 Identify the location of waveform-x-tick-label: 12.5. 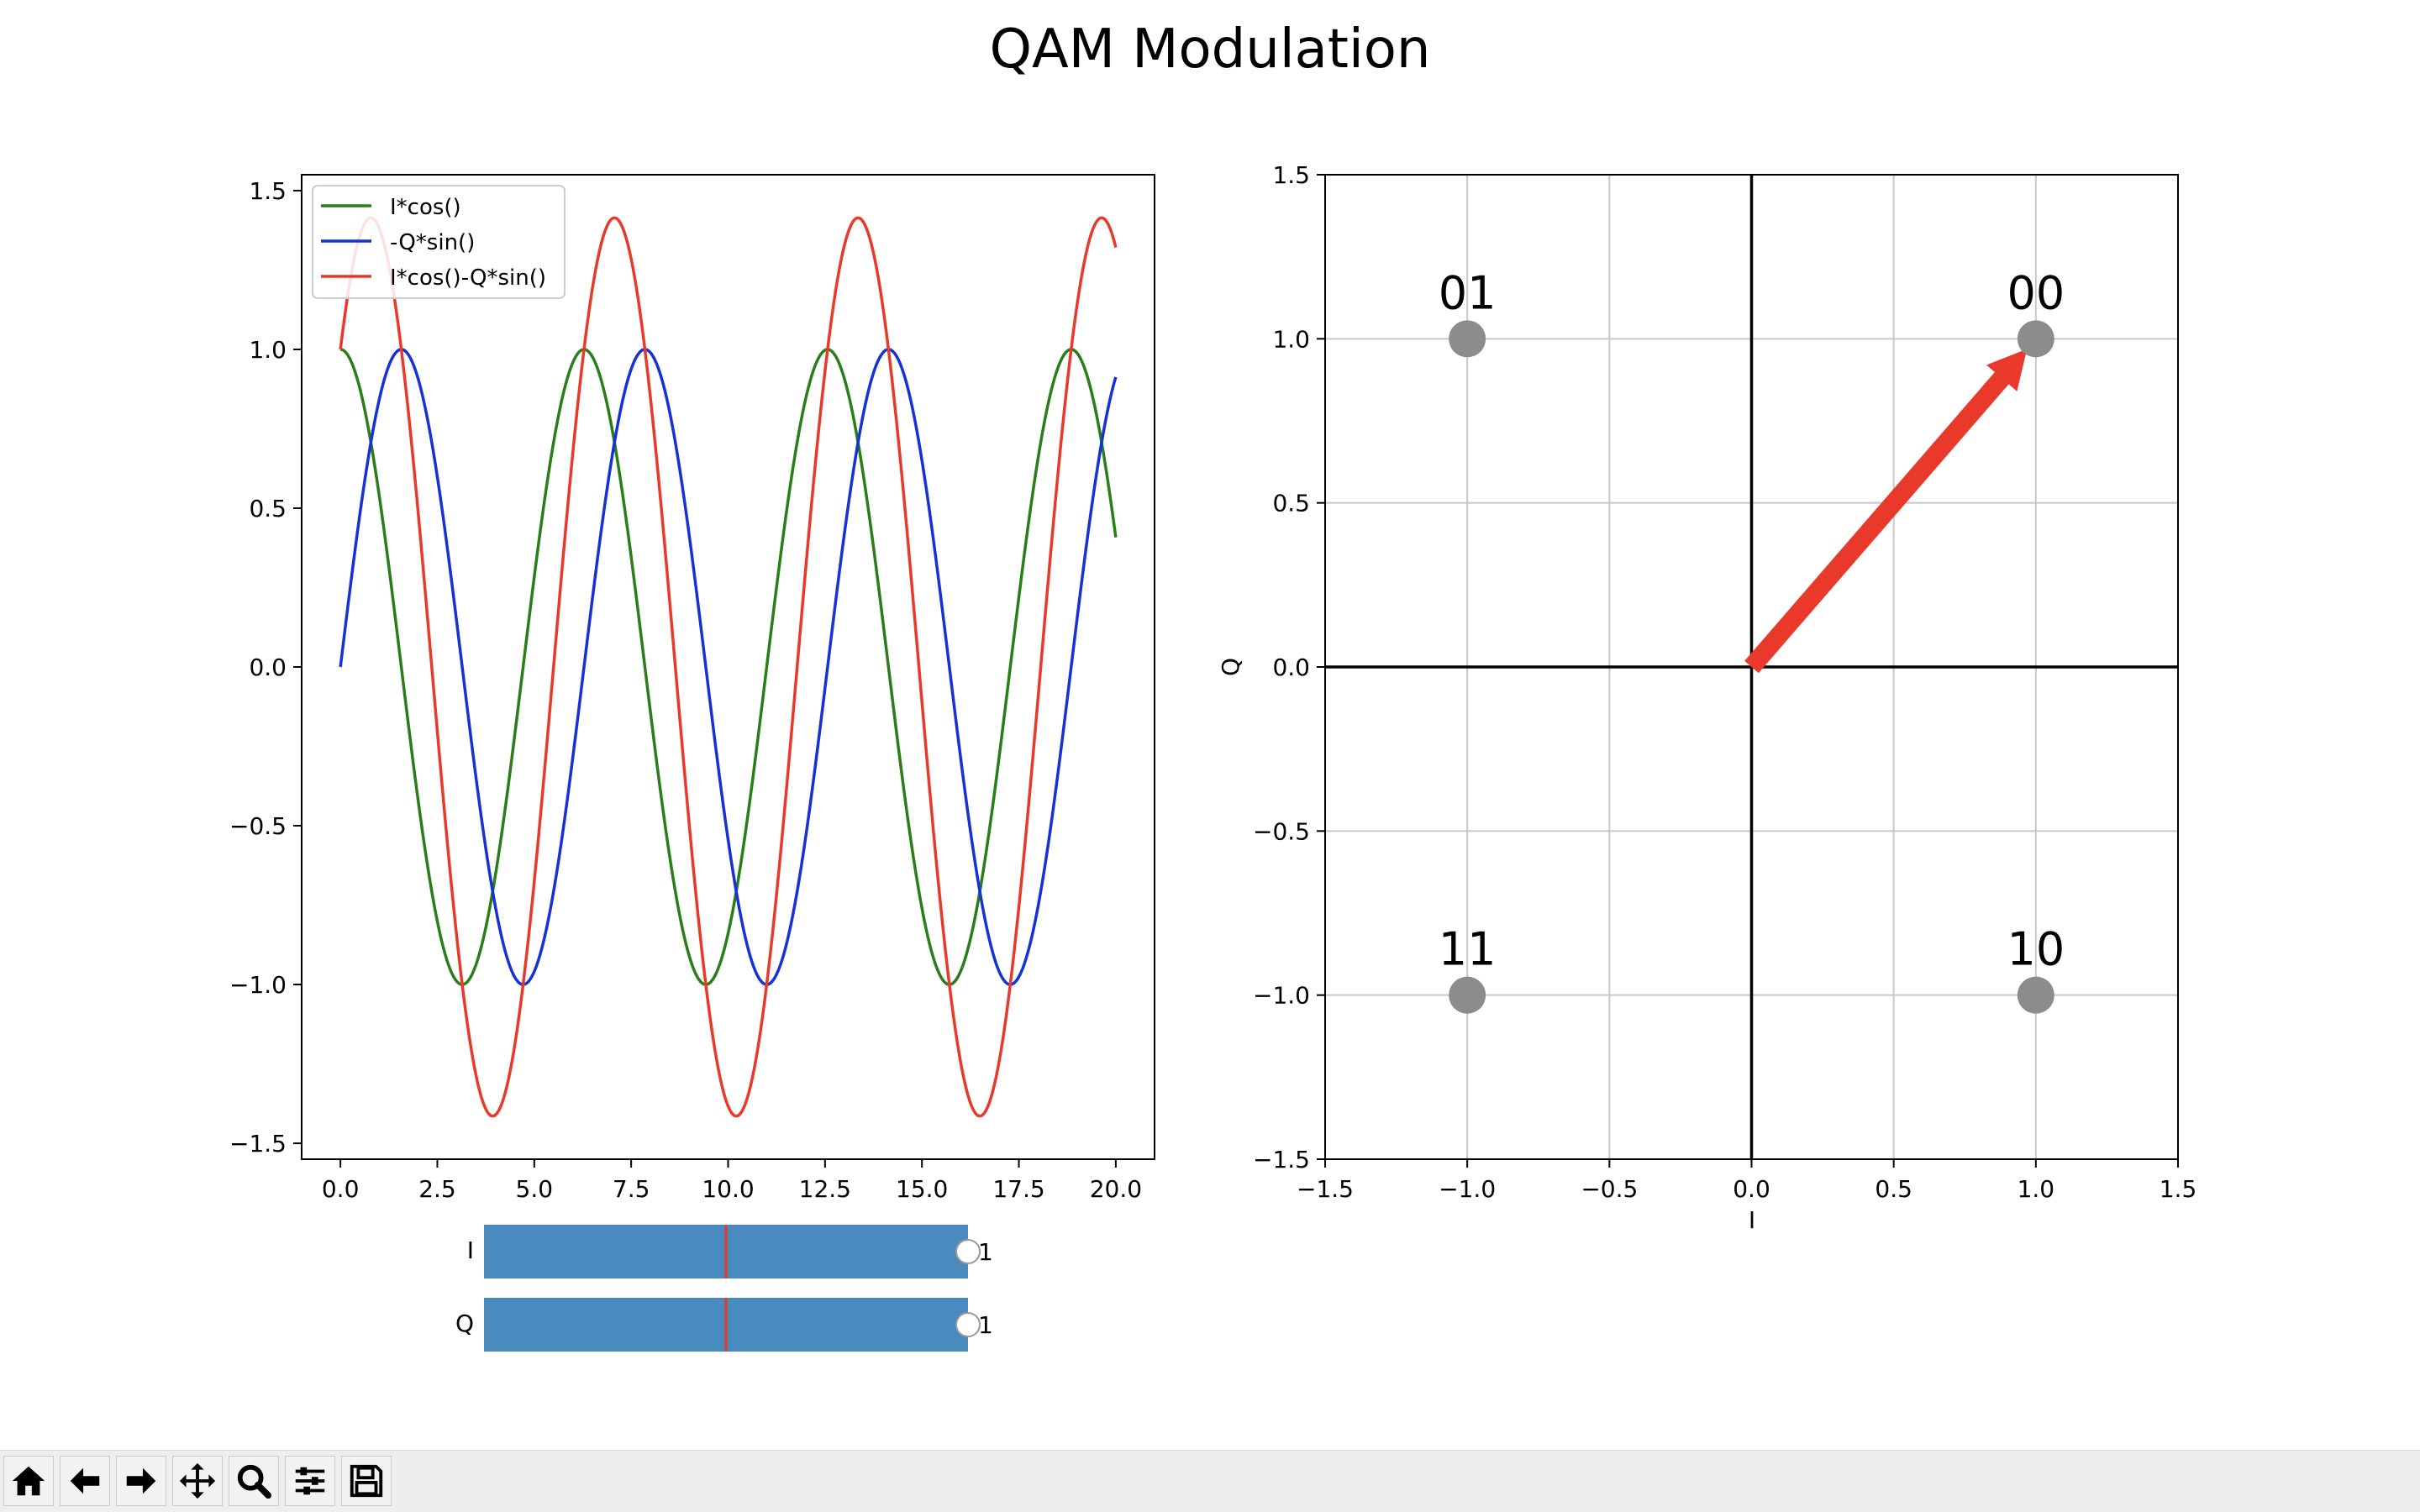
(825, 1189).